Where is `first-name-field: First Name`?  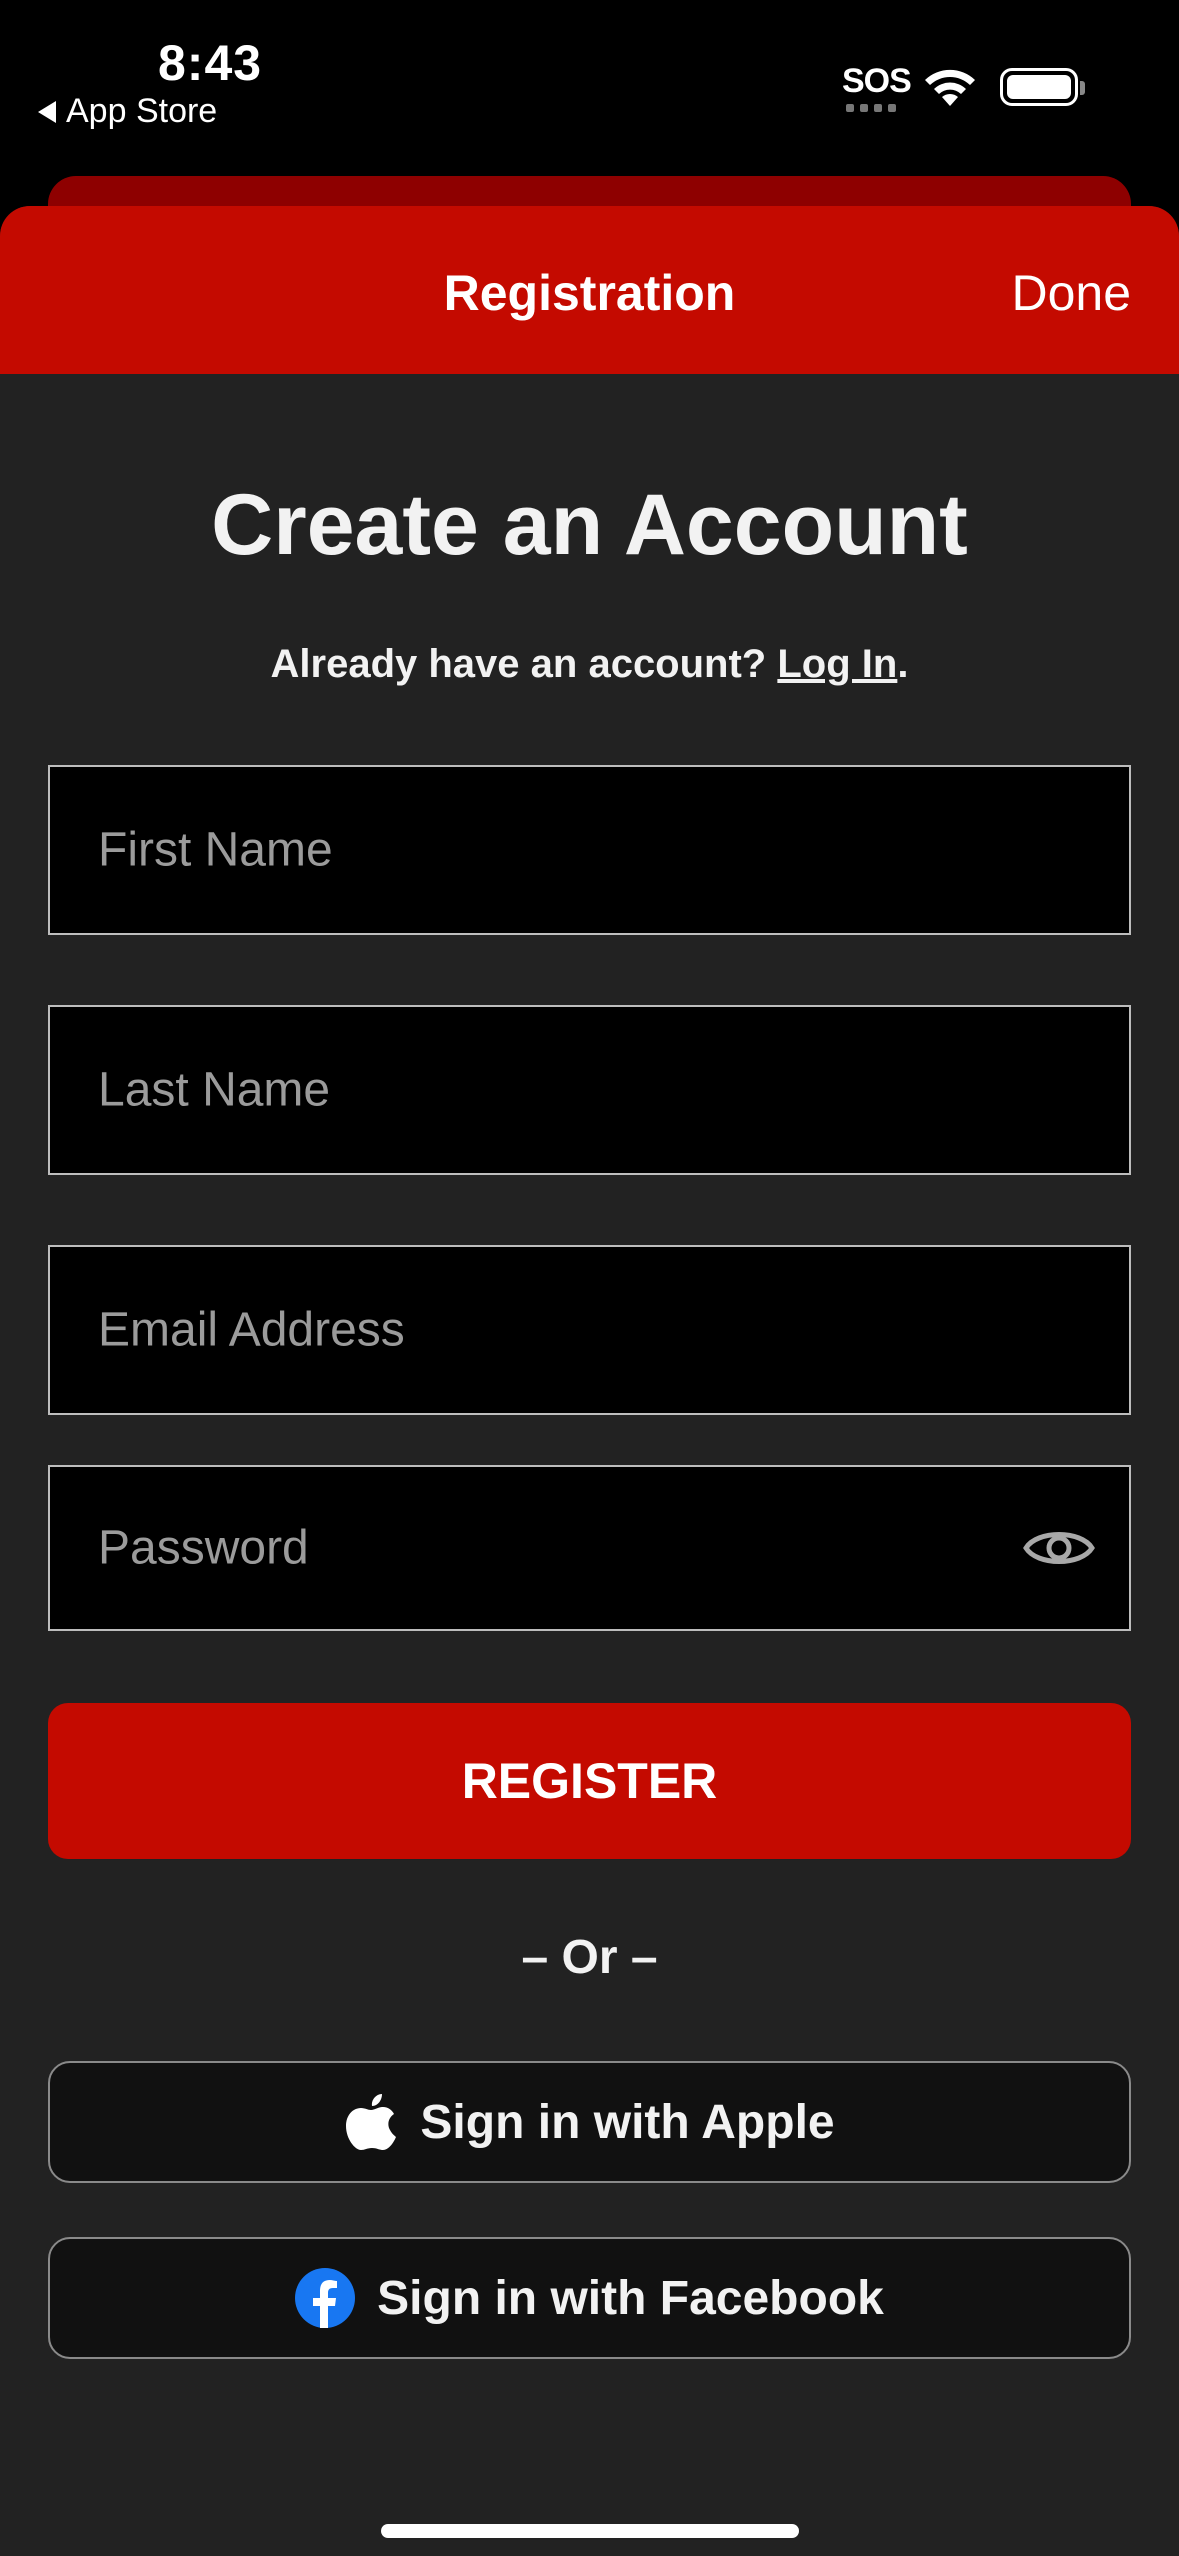
first-name-field: First Name is located at coordinates (589, 850).